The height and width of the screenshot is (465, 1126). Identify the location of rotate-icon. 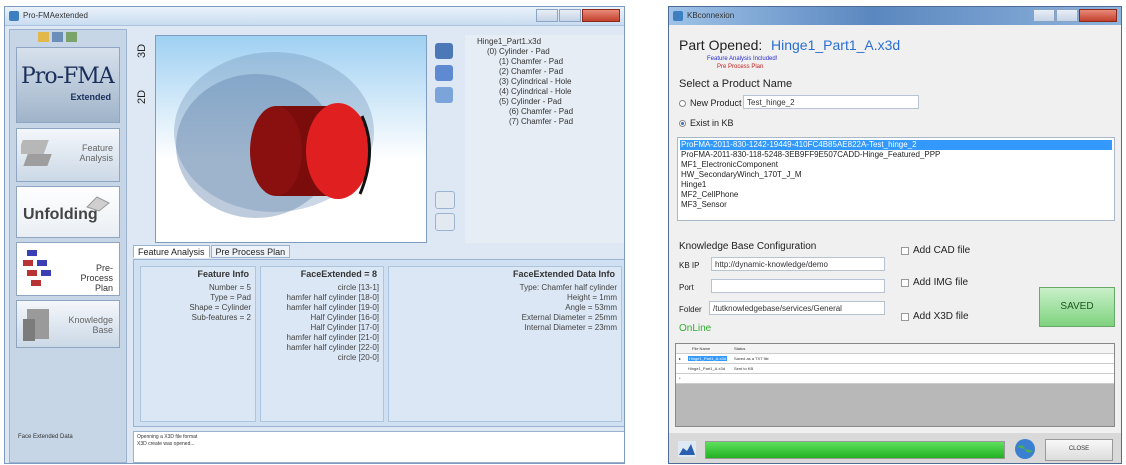
(444, 51).